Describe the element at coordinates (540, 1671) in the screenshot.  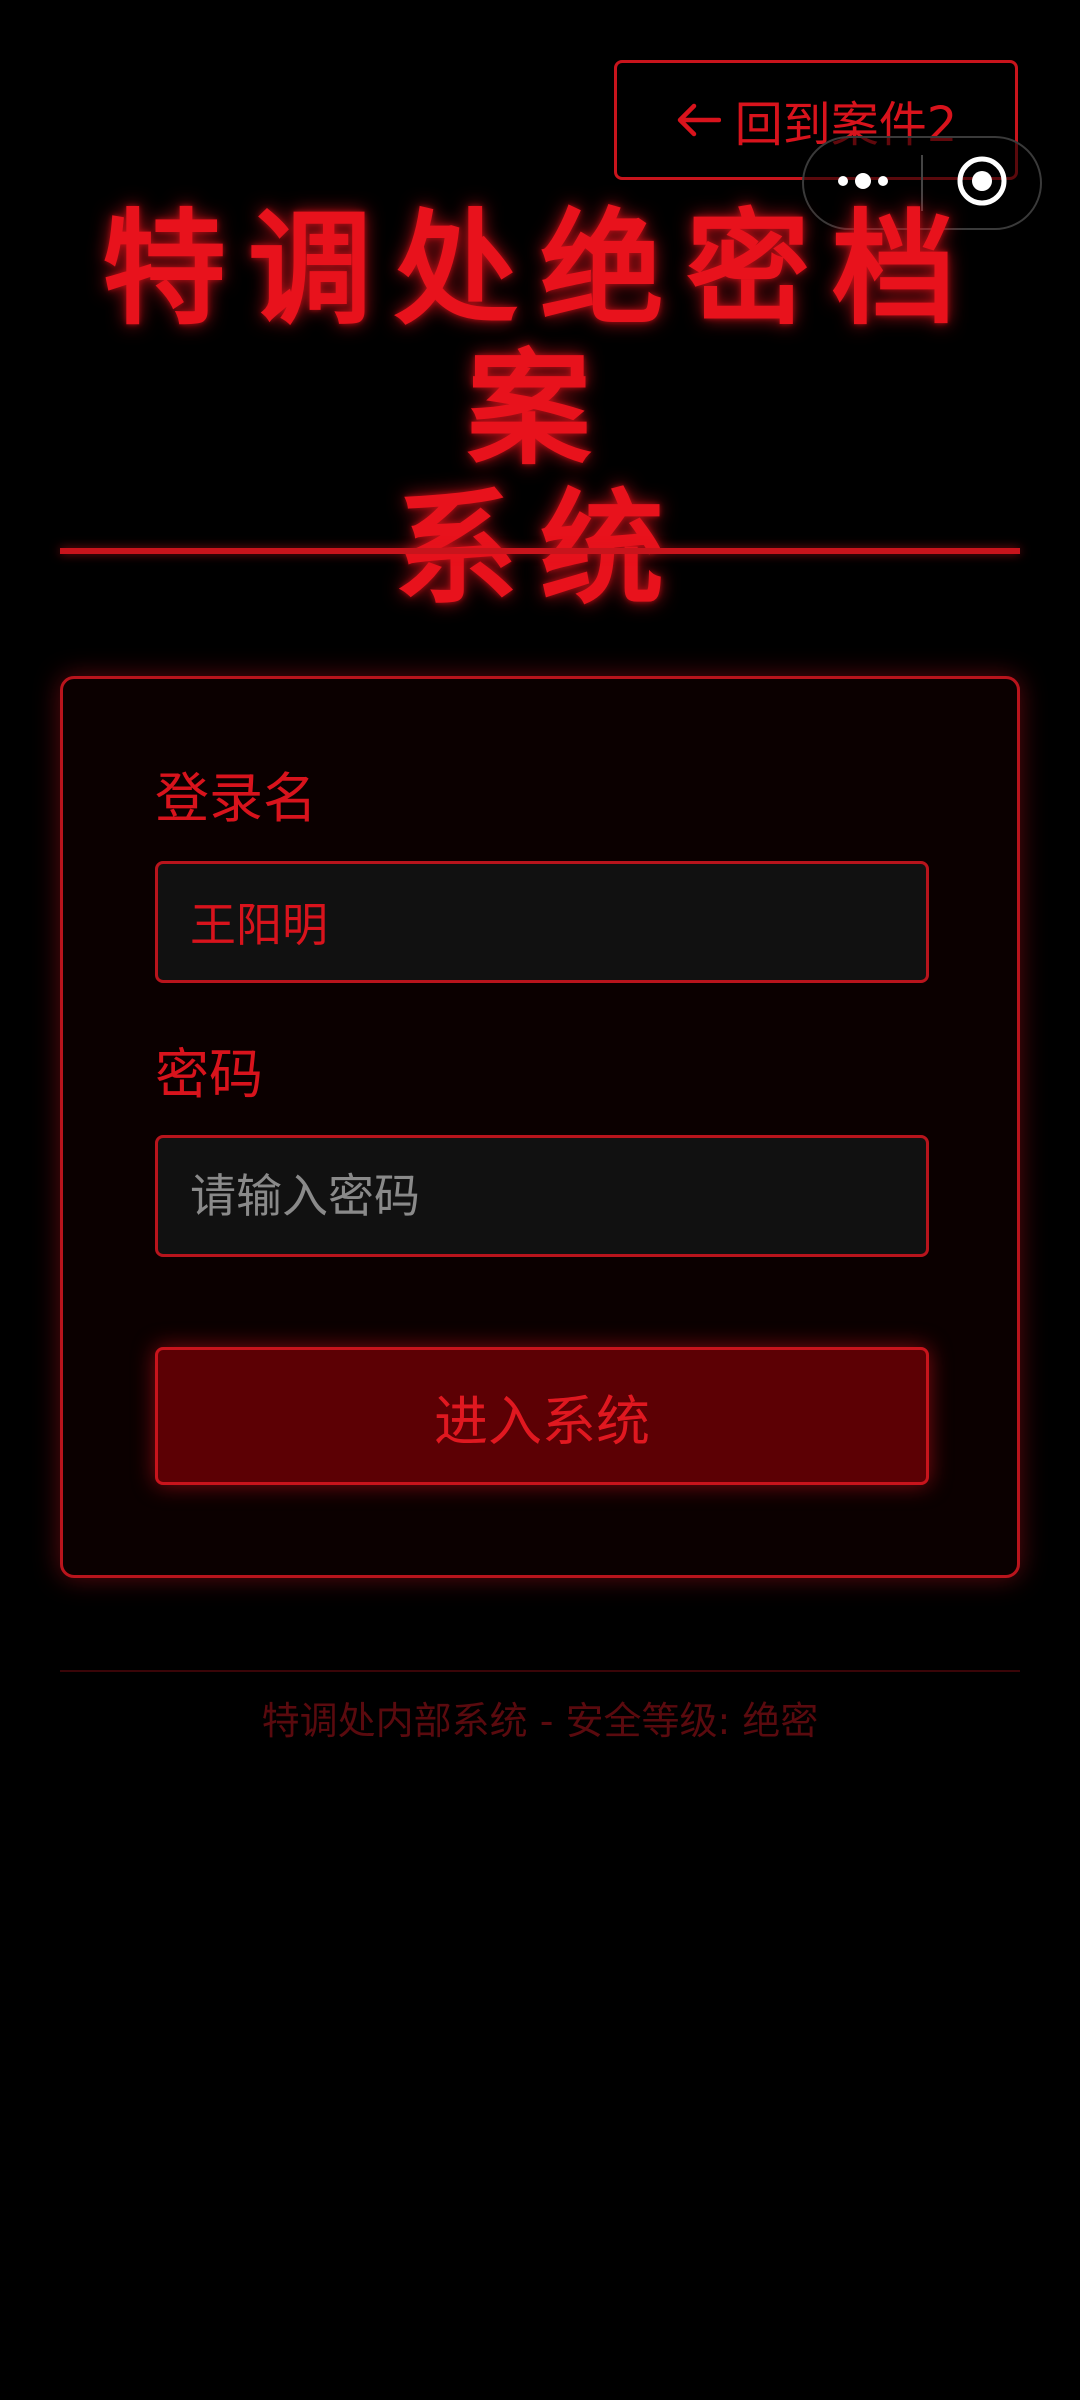
I see `footer-divider` at that location.